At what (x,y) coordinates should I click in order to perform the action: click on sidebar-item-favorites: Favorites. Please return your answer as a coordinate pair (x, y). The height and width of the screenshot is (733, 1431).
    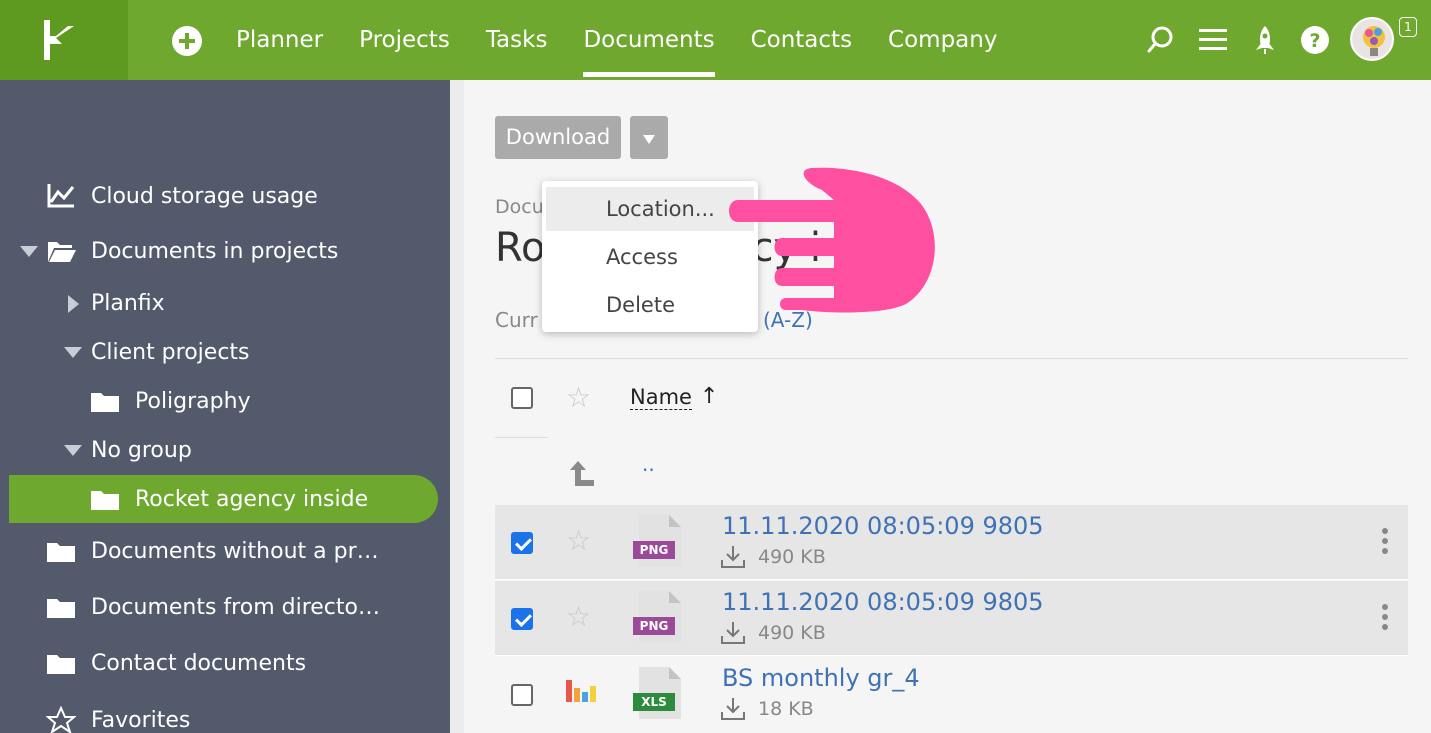
    Looking at the image, I should click on (118, 719).